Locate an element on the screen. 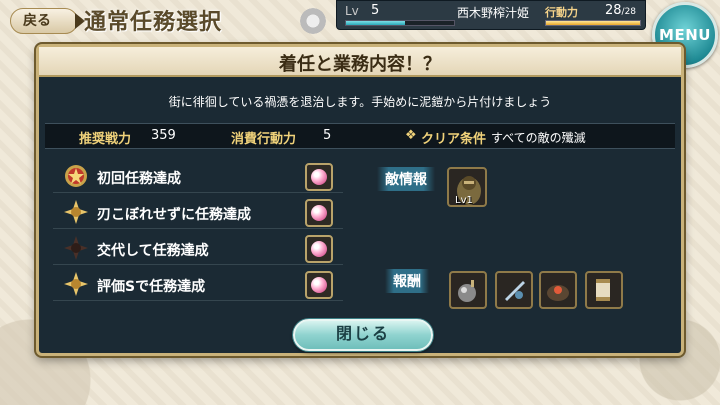 The height and width of the screenshot is (405, 720). stamina-cost-value: 5 is located at coordinates (327, 135).